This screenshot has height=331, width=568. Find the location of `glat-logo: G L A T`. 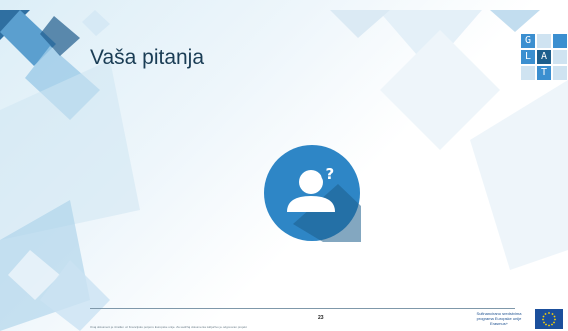

glat-logo: G L A T is located at coordinates (544, 64).